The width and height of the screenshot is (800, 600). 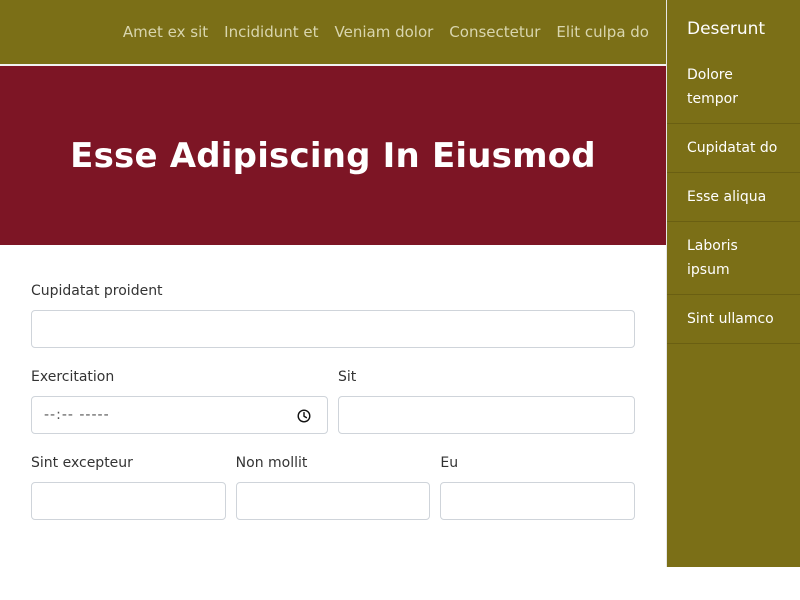 I want to click on cupidatat-input, so click(x=333, y=329).